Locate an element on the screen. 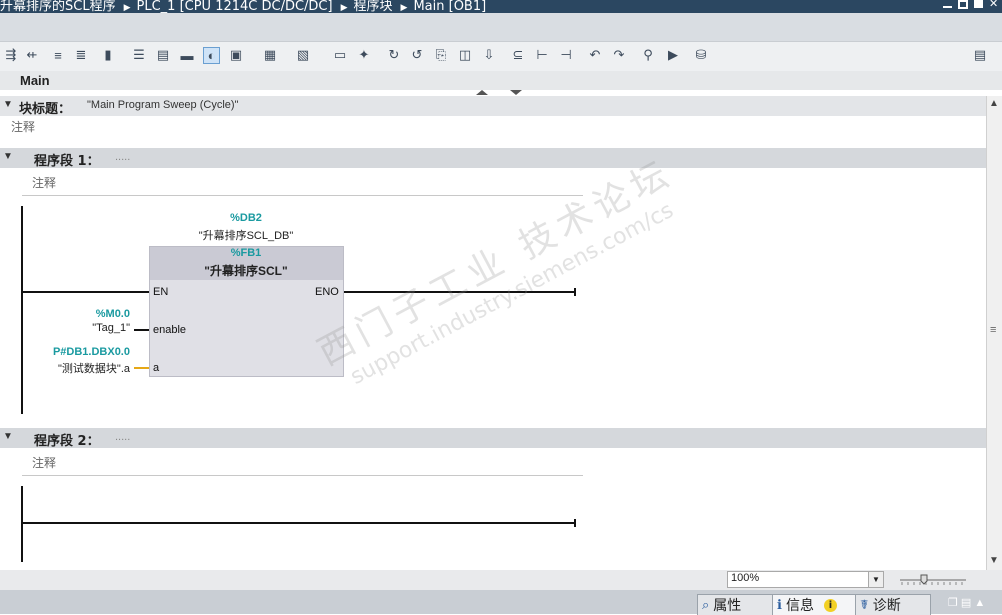 The image size is (1002, 615). call-structure-icon: ▦ is located at coordinates (270, 55).